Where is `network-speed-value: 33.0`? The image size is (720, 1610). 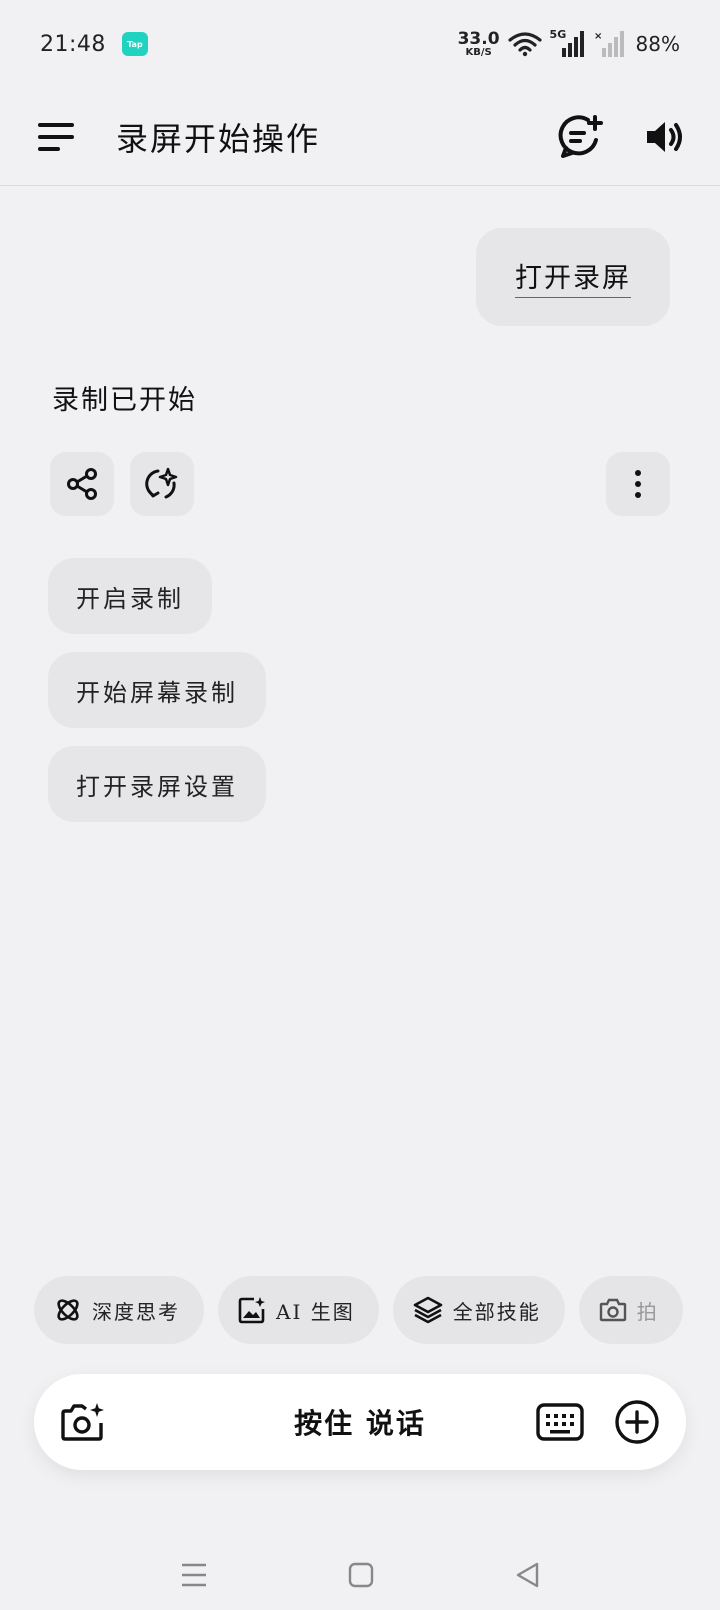 network-speed-value: 33.0 is located at coordinates (478, 38).